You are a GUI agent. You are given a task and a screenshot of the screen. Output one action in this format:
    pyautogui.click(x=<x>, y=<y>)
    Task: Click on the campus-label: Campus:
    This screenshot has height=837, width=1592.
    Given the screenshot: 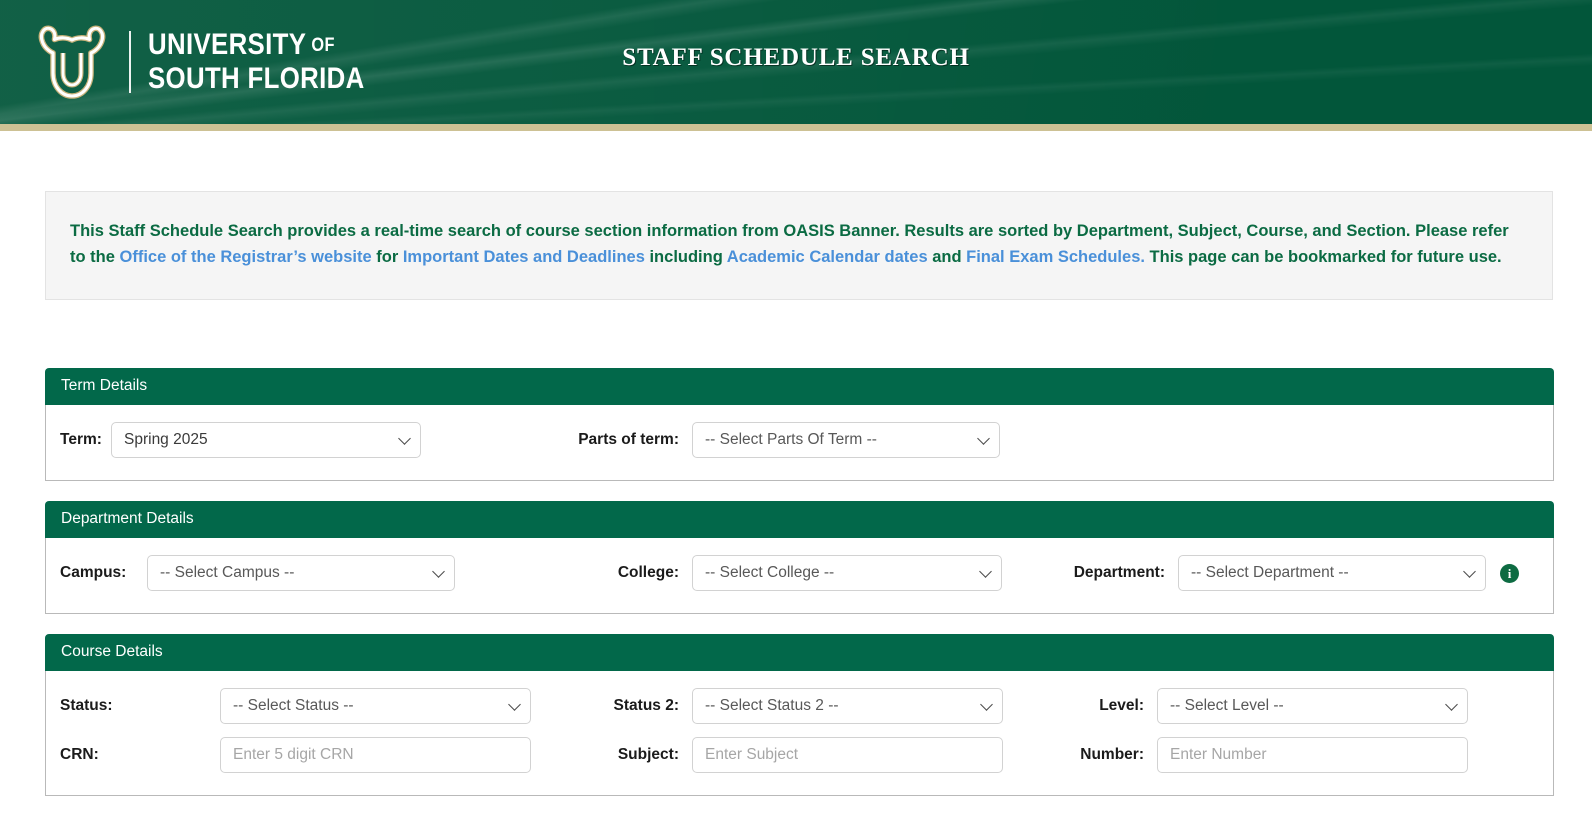 What is the action you would take?
    pyautogui.click(x=93, y=573)
    